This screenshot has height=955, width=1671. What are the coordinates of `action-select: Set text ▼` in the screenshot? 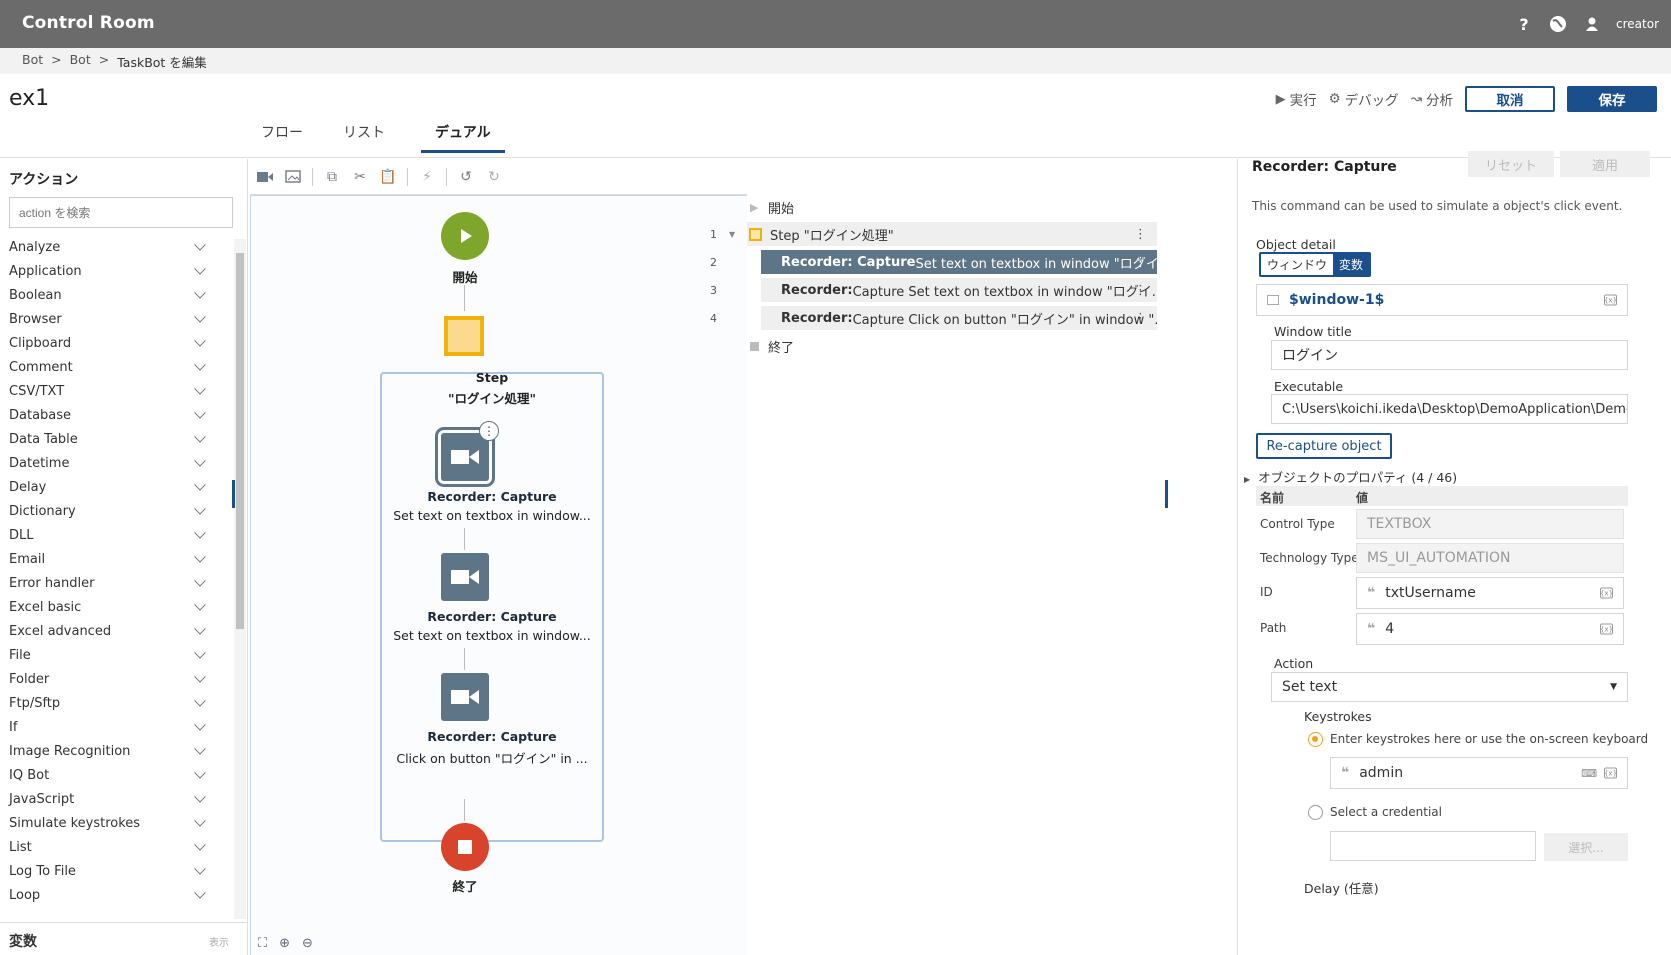 It's located at (1449, 687).